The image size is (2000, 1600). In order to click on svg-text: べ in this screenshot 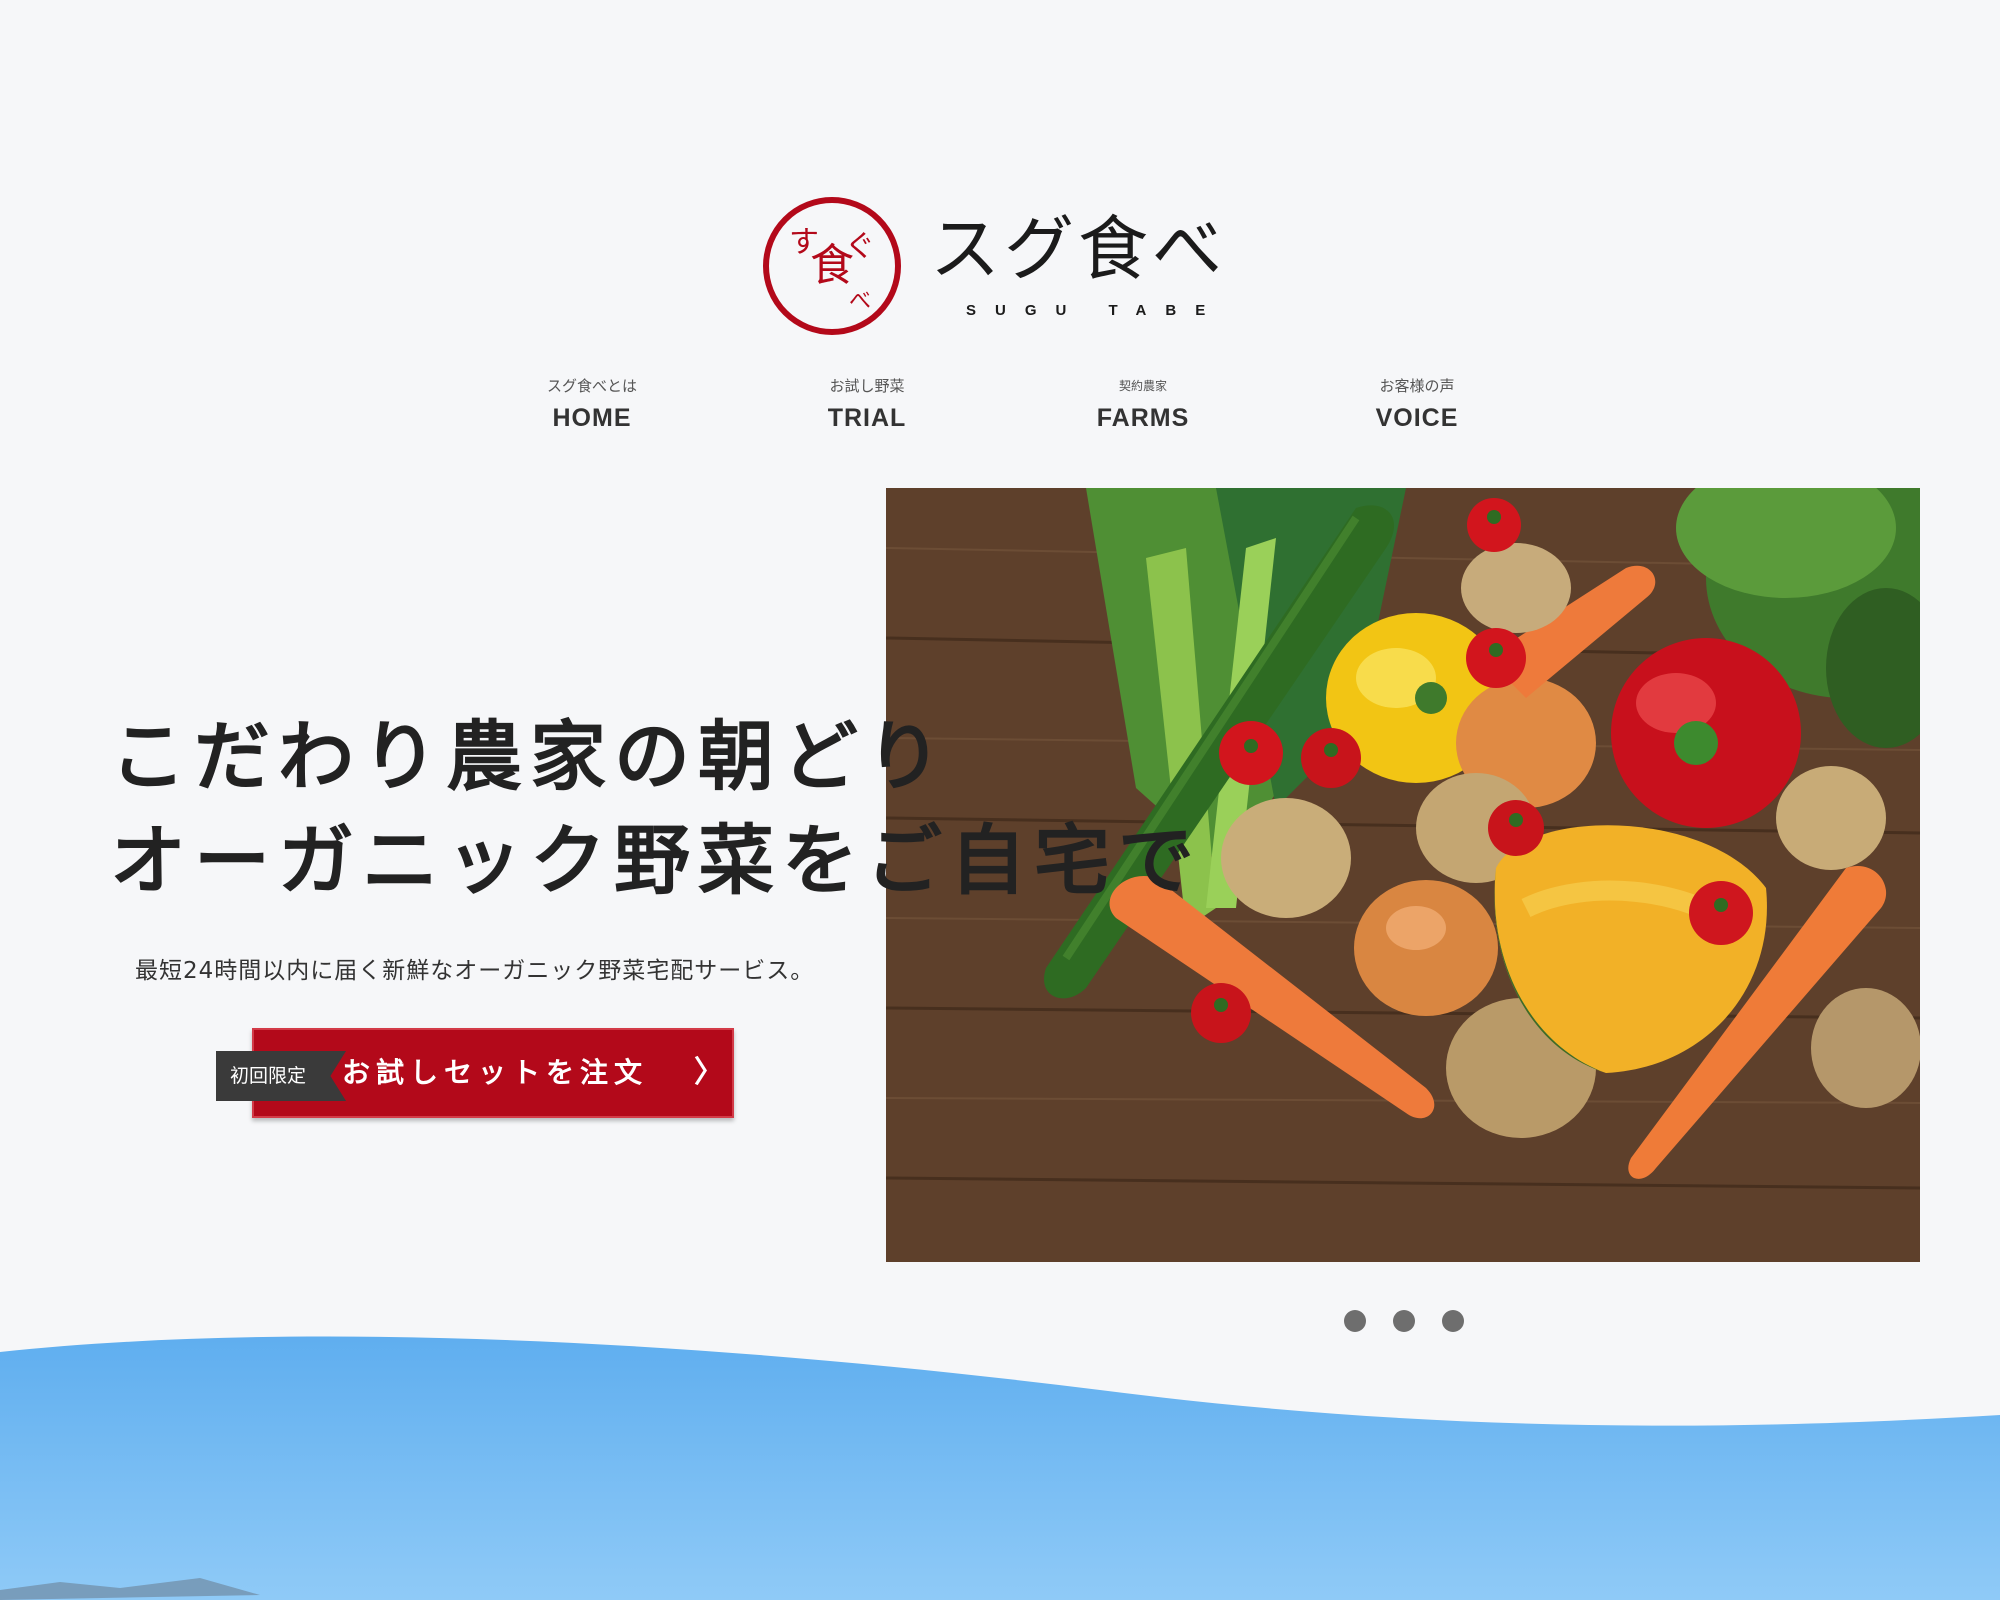, I will do `click(860, 301)`.